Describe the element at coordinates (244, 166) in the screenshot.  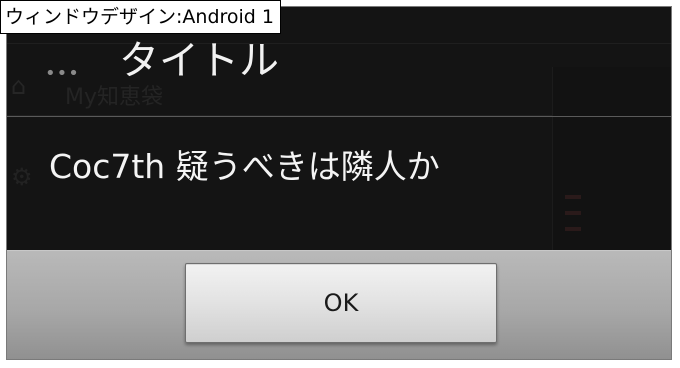
I see `dialog-message: Coc7th 疑うべきは隣人か` at that location.